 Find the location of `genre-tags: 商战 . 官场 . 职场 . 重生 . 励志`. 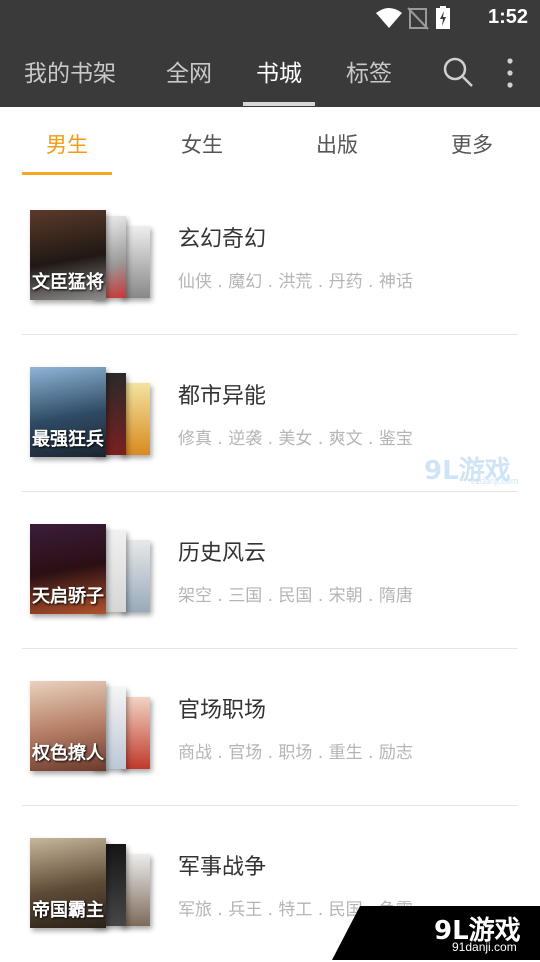

genre-tags: 商战 . 官场 . 职场 . 重生 . 励志 is located at coordinates (295, 753).